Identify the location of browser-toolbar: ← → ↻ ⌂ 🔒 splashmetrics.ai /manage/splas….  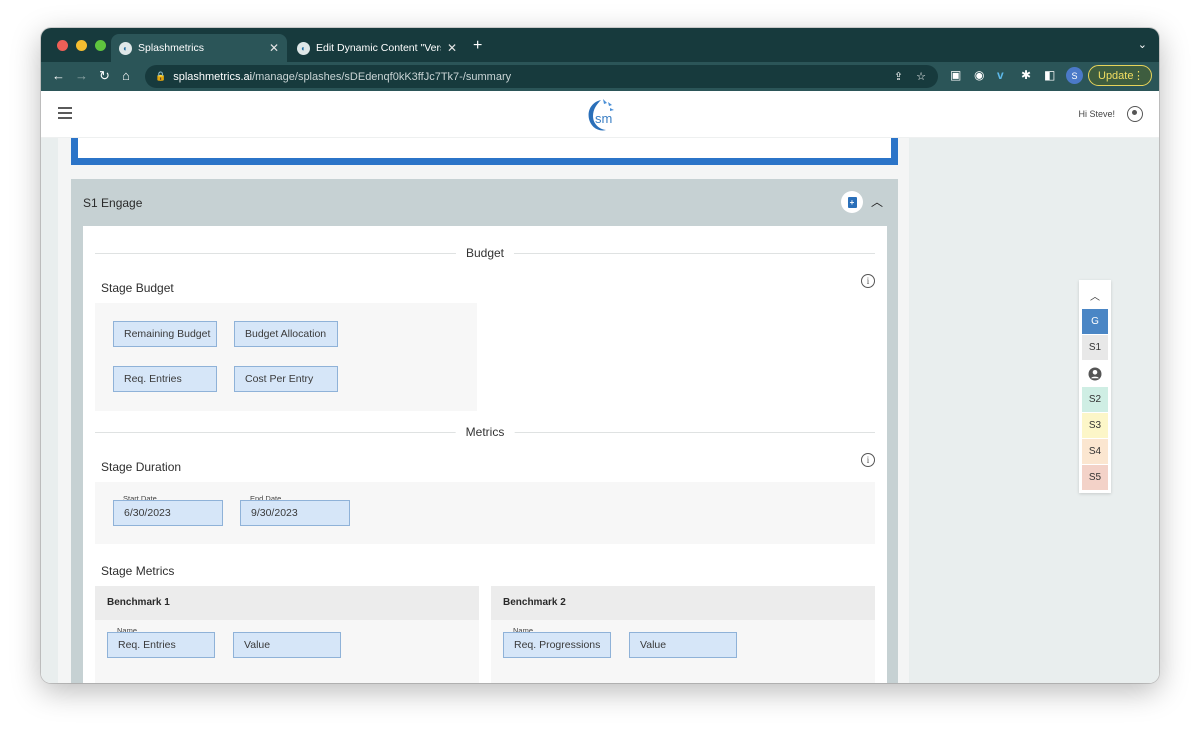
(600, 76).